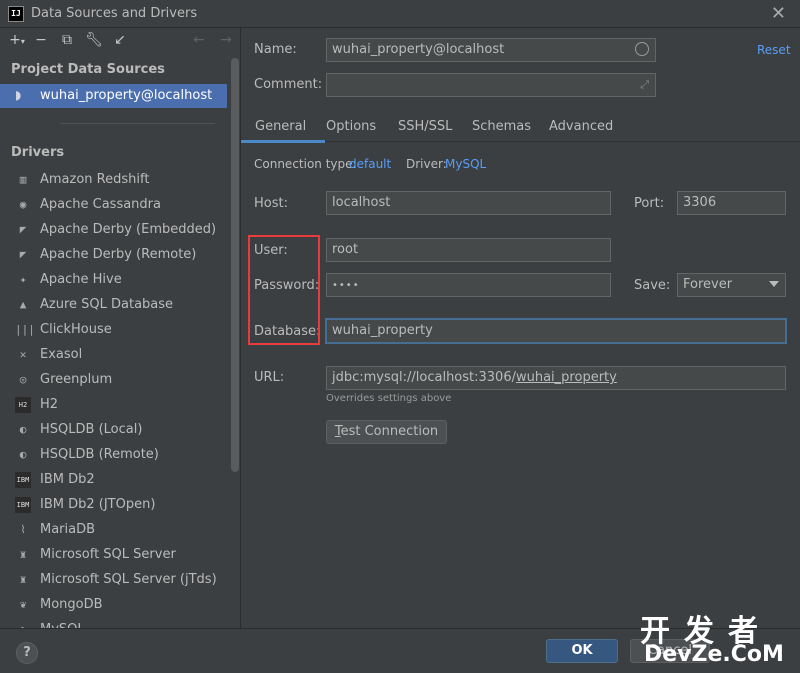  I want to click on driver-item: IBM IBM Db2 (JTOpen), so click(113, 505).